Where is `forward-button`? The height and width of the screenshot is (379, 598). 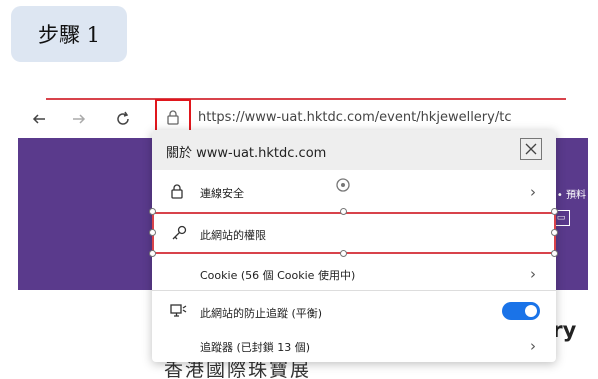 forward-button is located at coordinates (79, 119).